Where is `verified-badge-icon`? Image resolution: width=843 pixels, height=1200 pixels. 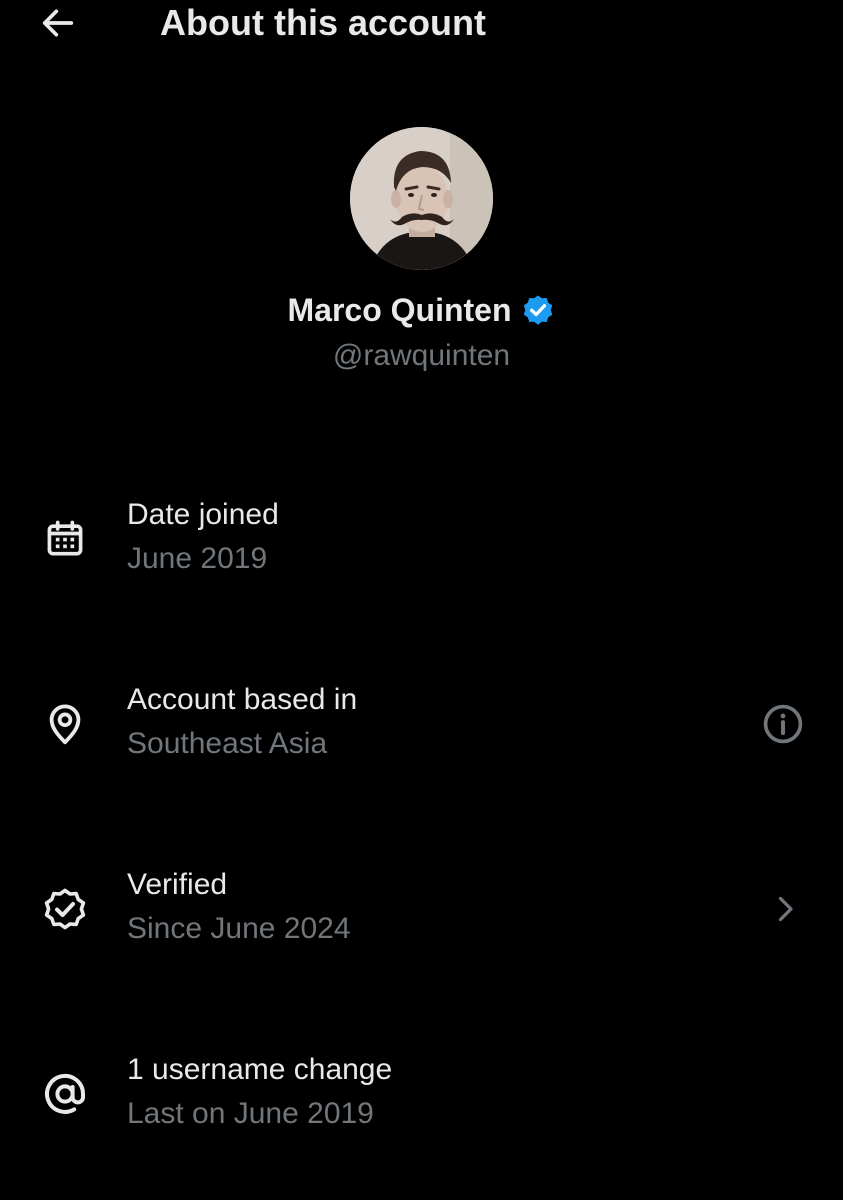
verified-badge-icon is located at coordinates (537, 310).